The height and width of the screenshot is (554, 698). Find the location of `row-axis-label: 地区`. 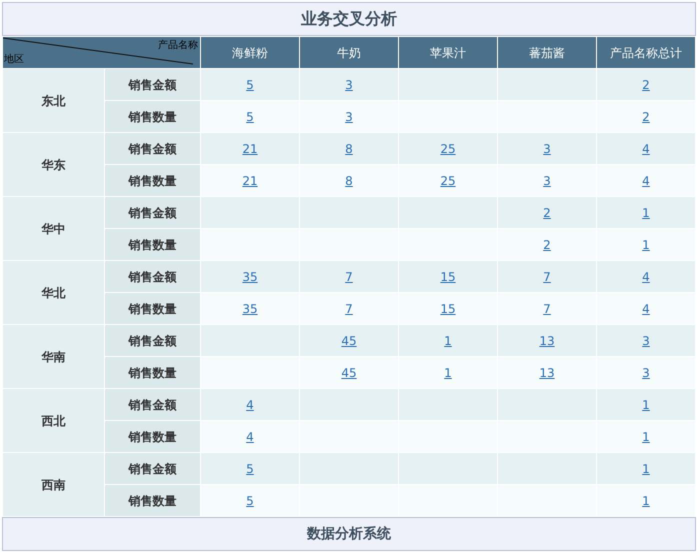

row-axis-label: 地区 is located at coordinates (14, 59).